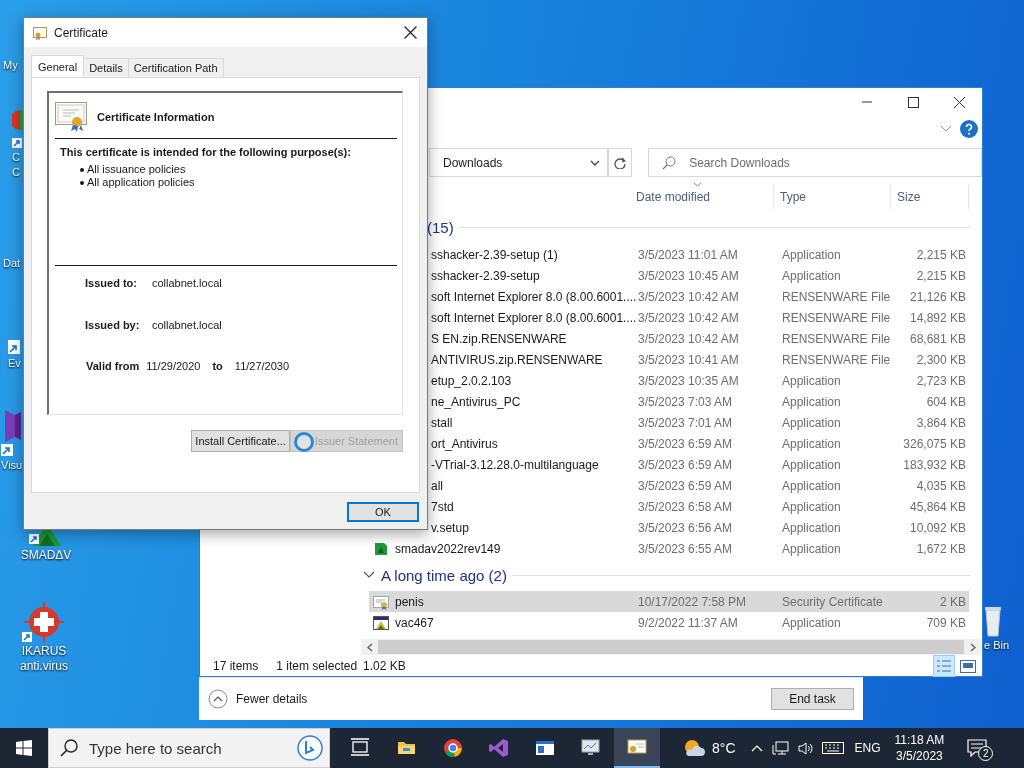 The image size is (1024, 768). Describe the element at coordinates (941, 485) in the screenshot. I see `size-cell-text: 4,035 KB` at that location.